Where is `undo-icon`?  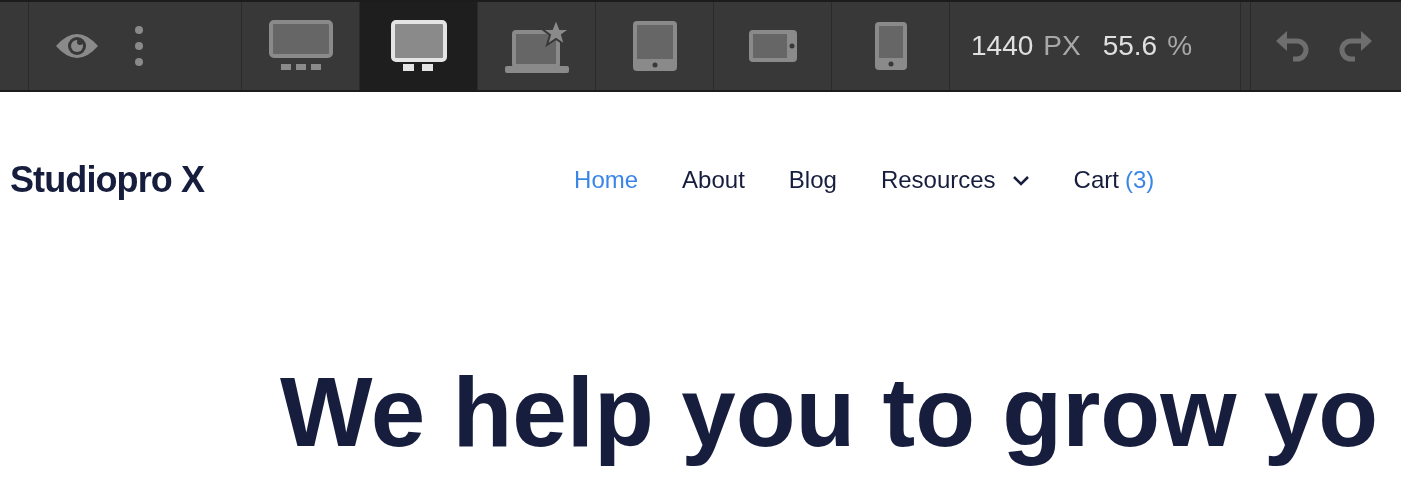
undo-icon is located at coordinates (1292, 46).